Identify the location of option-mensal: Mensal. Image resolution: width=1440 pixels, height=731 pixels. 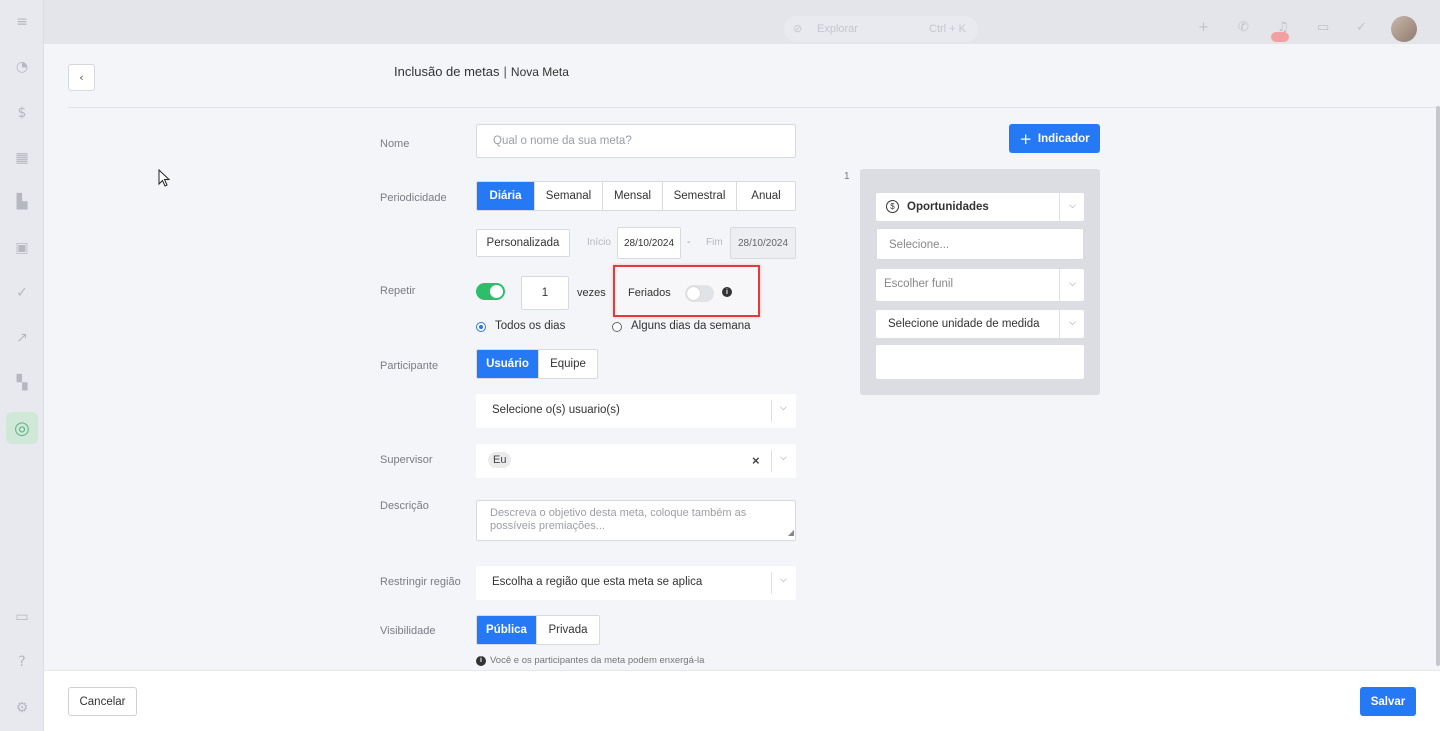
(633, 196).